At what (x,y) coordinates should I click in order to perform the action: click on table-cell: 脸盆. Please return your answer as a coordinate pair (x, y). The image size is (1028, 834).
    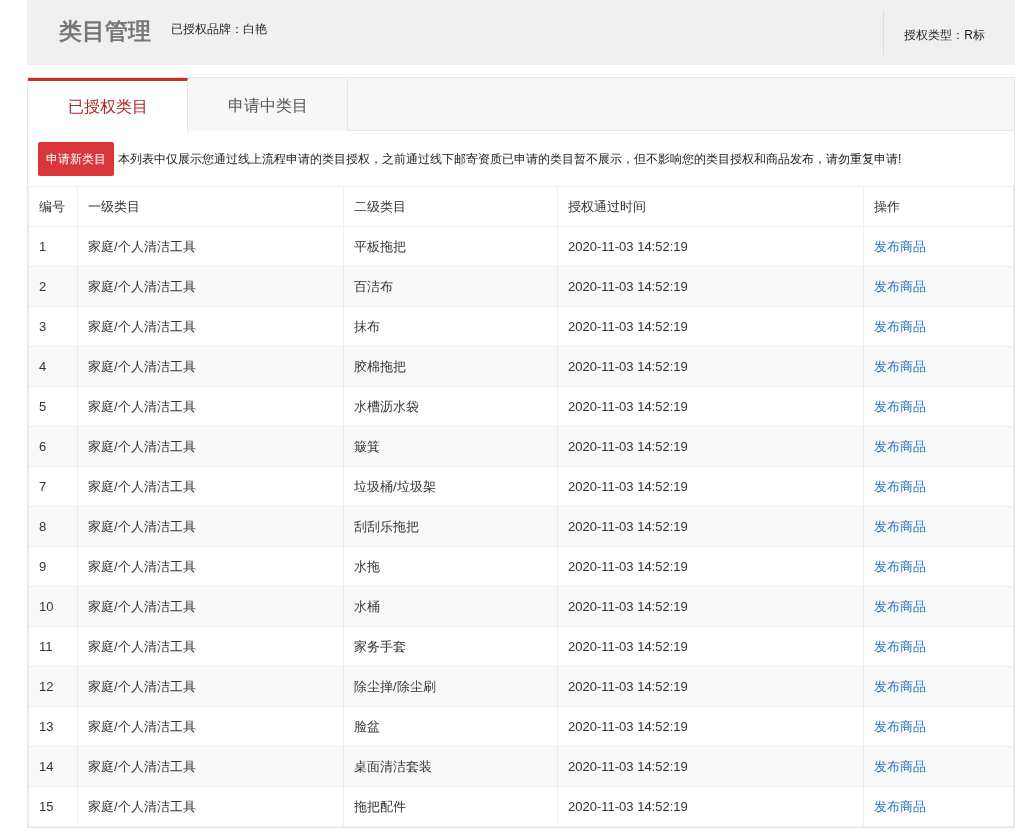
    Looking at the image, I should click on (450, 726).